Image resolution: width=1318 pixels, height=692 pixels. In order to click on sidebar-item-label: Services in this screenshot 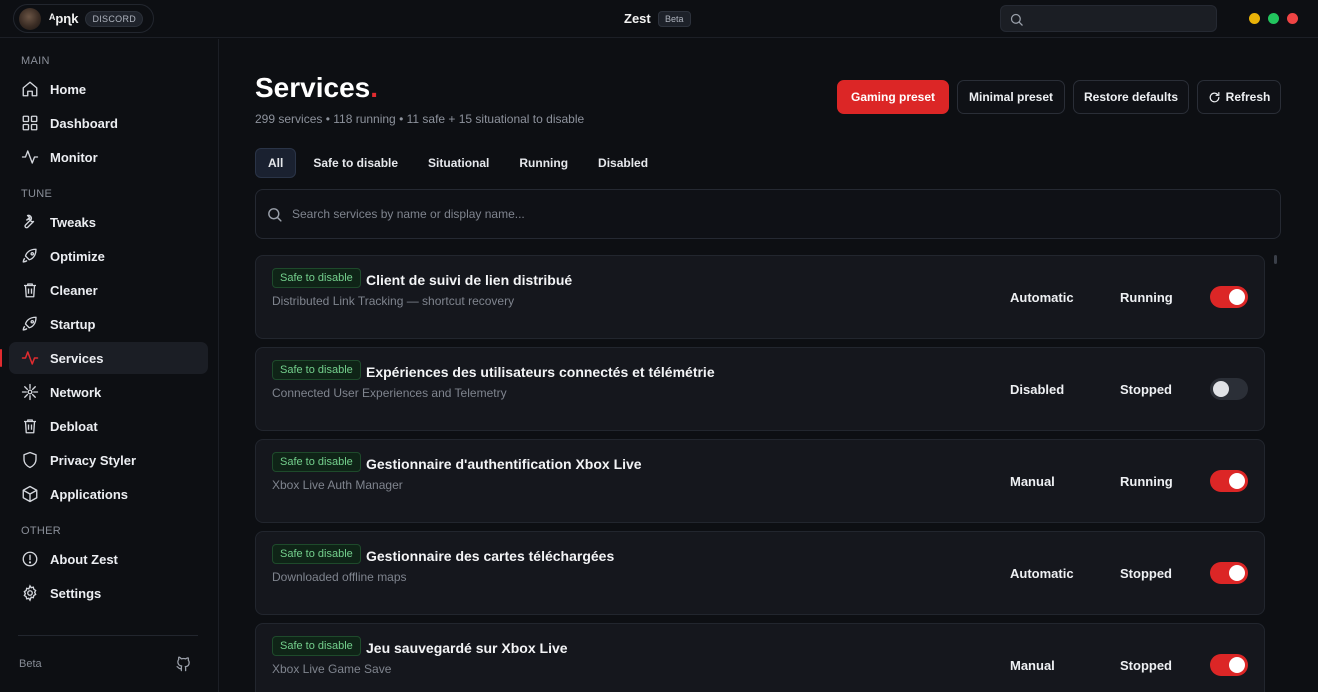, I will do `click(77, 358)`.